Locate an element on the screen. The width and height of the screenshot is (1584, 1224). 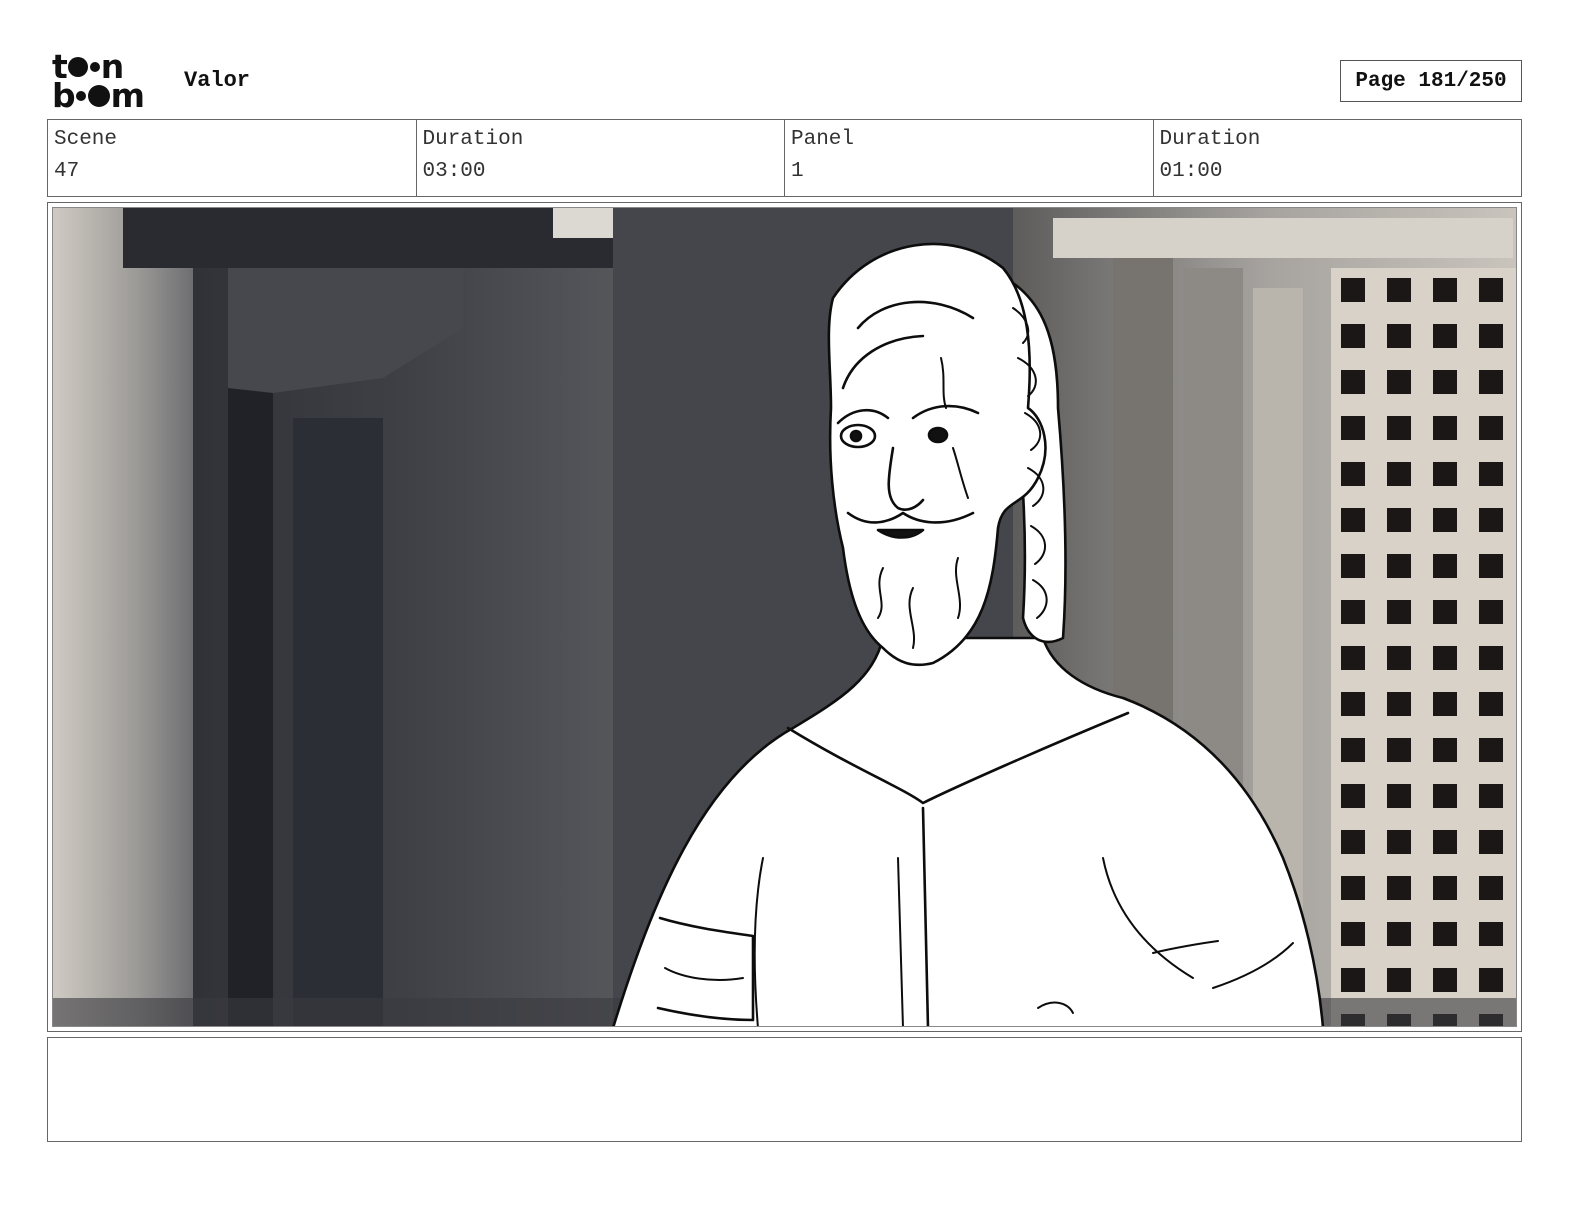
door-opening is located at coordinates (338, 722).